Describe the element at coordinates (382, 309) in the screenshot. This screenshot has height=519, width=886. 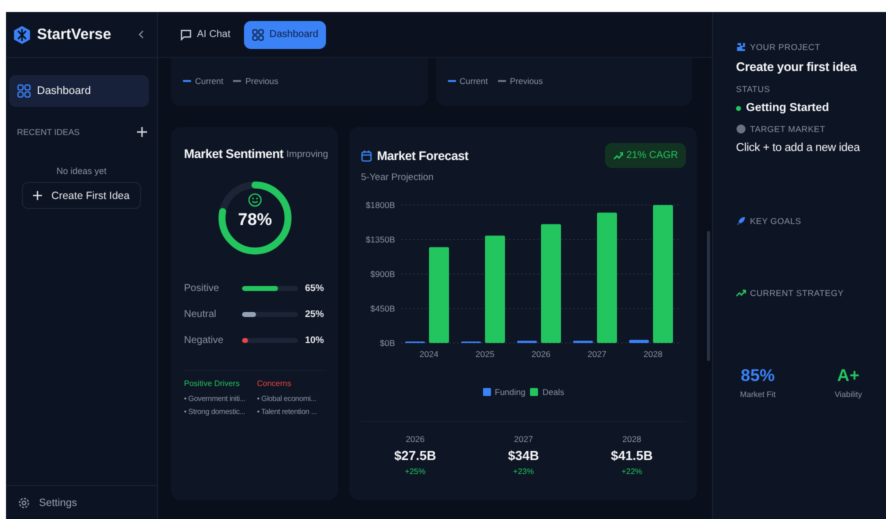
I see `axis-label: $450B` at that location.